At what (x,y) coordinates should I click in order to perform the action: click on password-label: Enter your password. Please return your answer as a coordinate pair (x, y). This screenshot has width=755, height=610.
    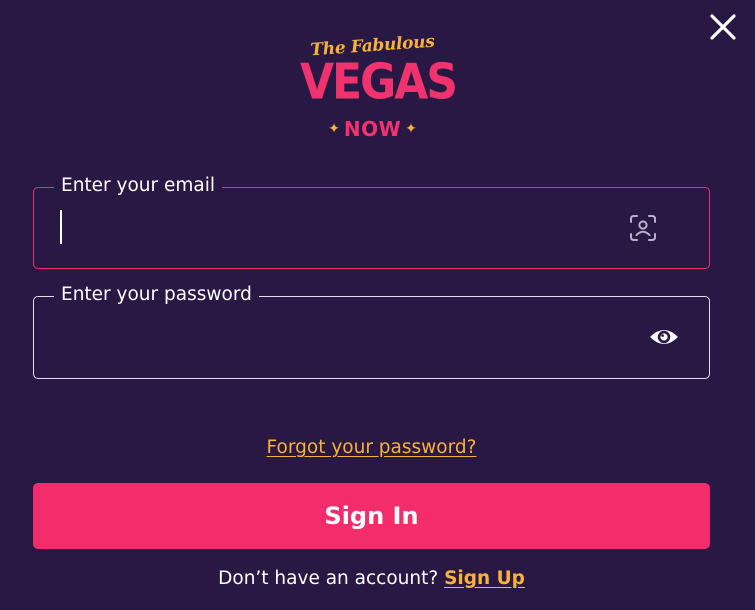
    Looking at the image, I should click on (156, 295).